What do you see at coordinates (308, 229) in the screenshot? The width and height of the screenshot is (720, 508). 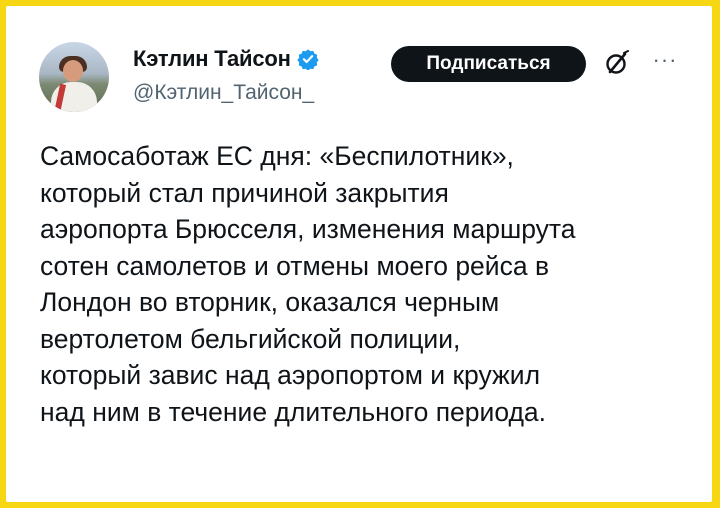 I see `tweet-line: аэропорта Брюсселя, изменения маршрута` at bounding box center [308, 229].